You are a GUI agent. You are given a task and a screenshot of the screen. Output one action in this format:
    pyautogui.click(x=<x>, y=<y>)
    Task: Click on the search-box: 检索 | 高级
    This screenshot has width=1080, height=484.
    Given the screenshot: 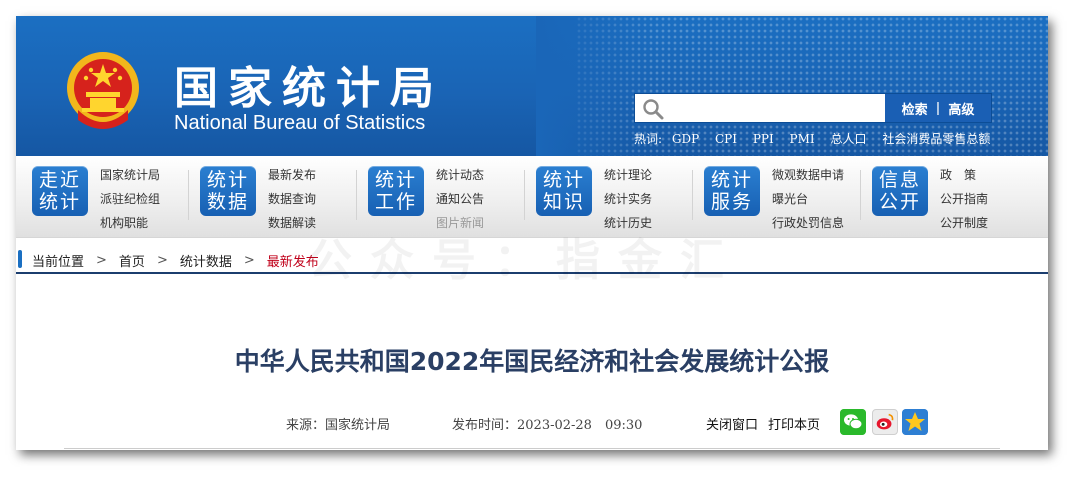 What is the action you would take?
    pyautogui.click(x=813, y=108)
    